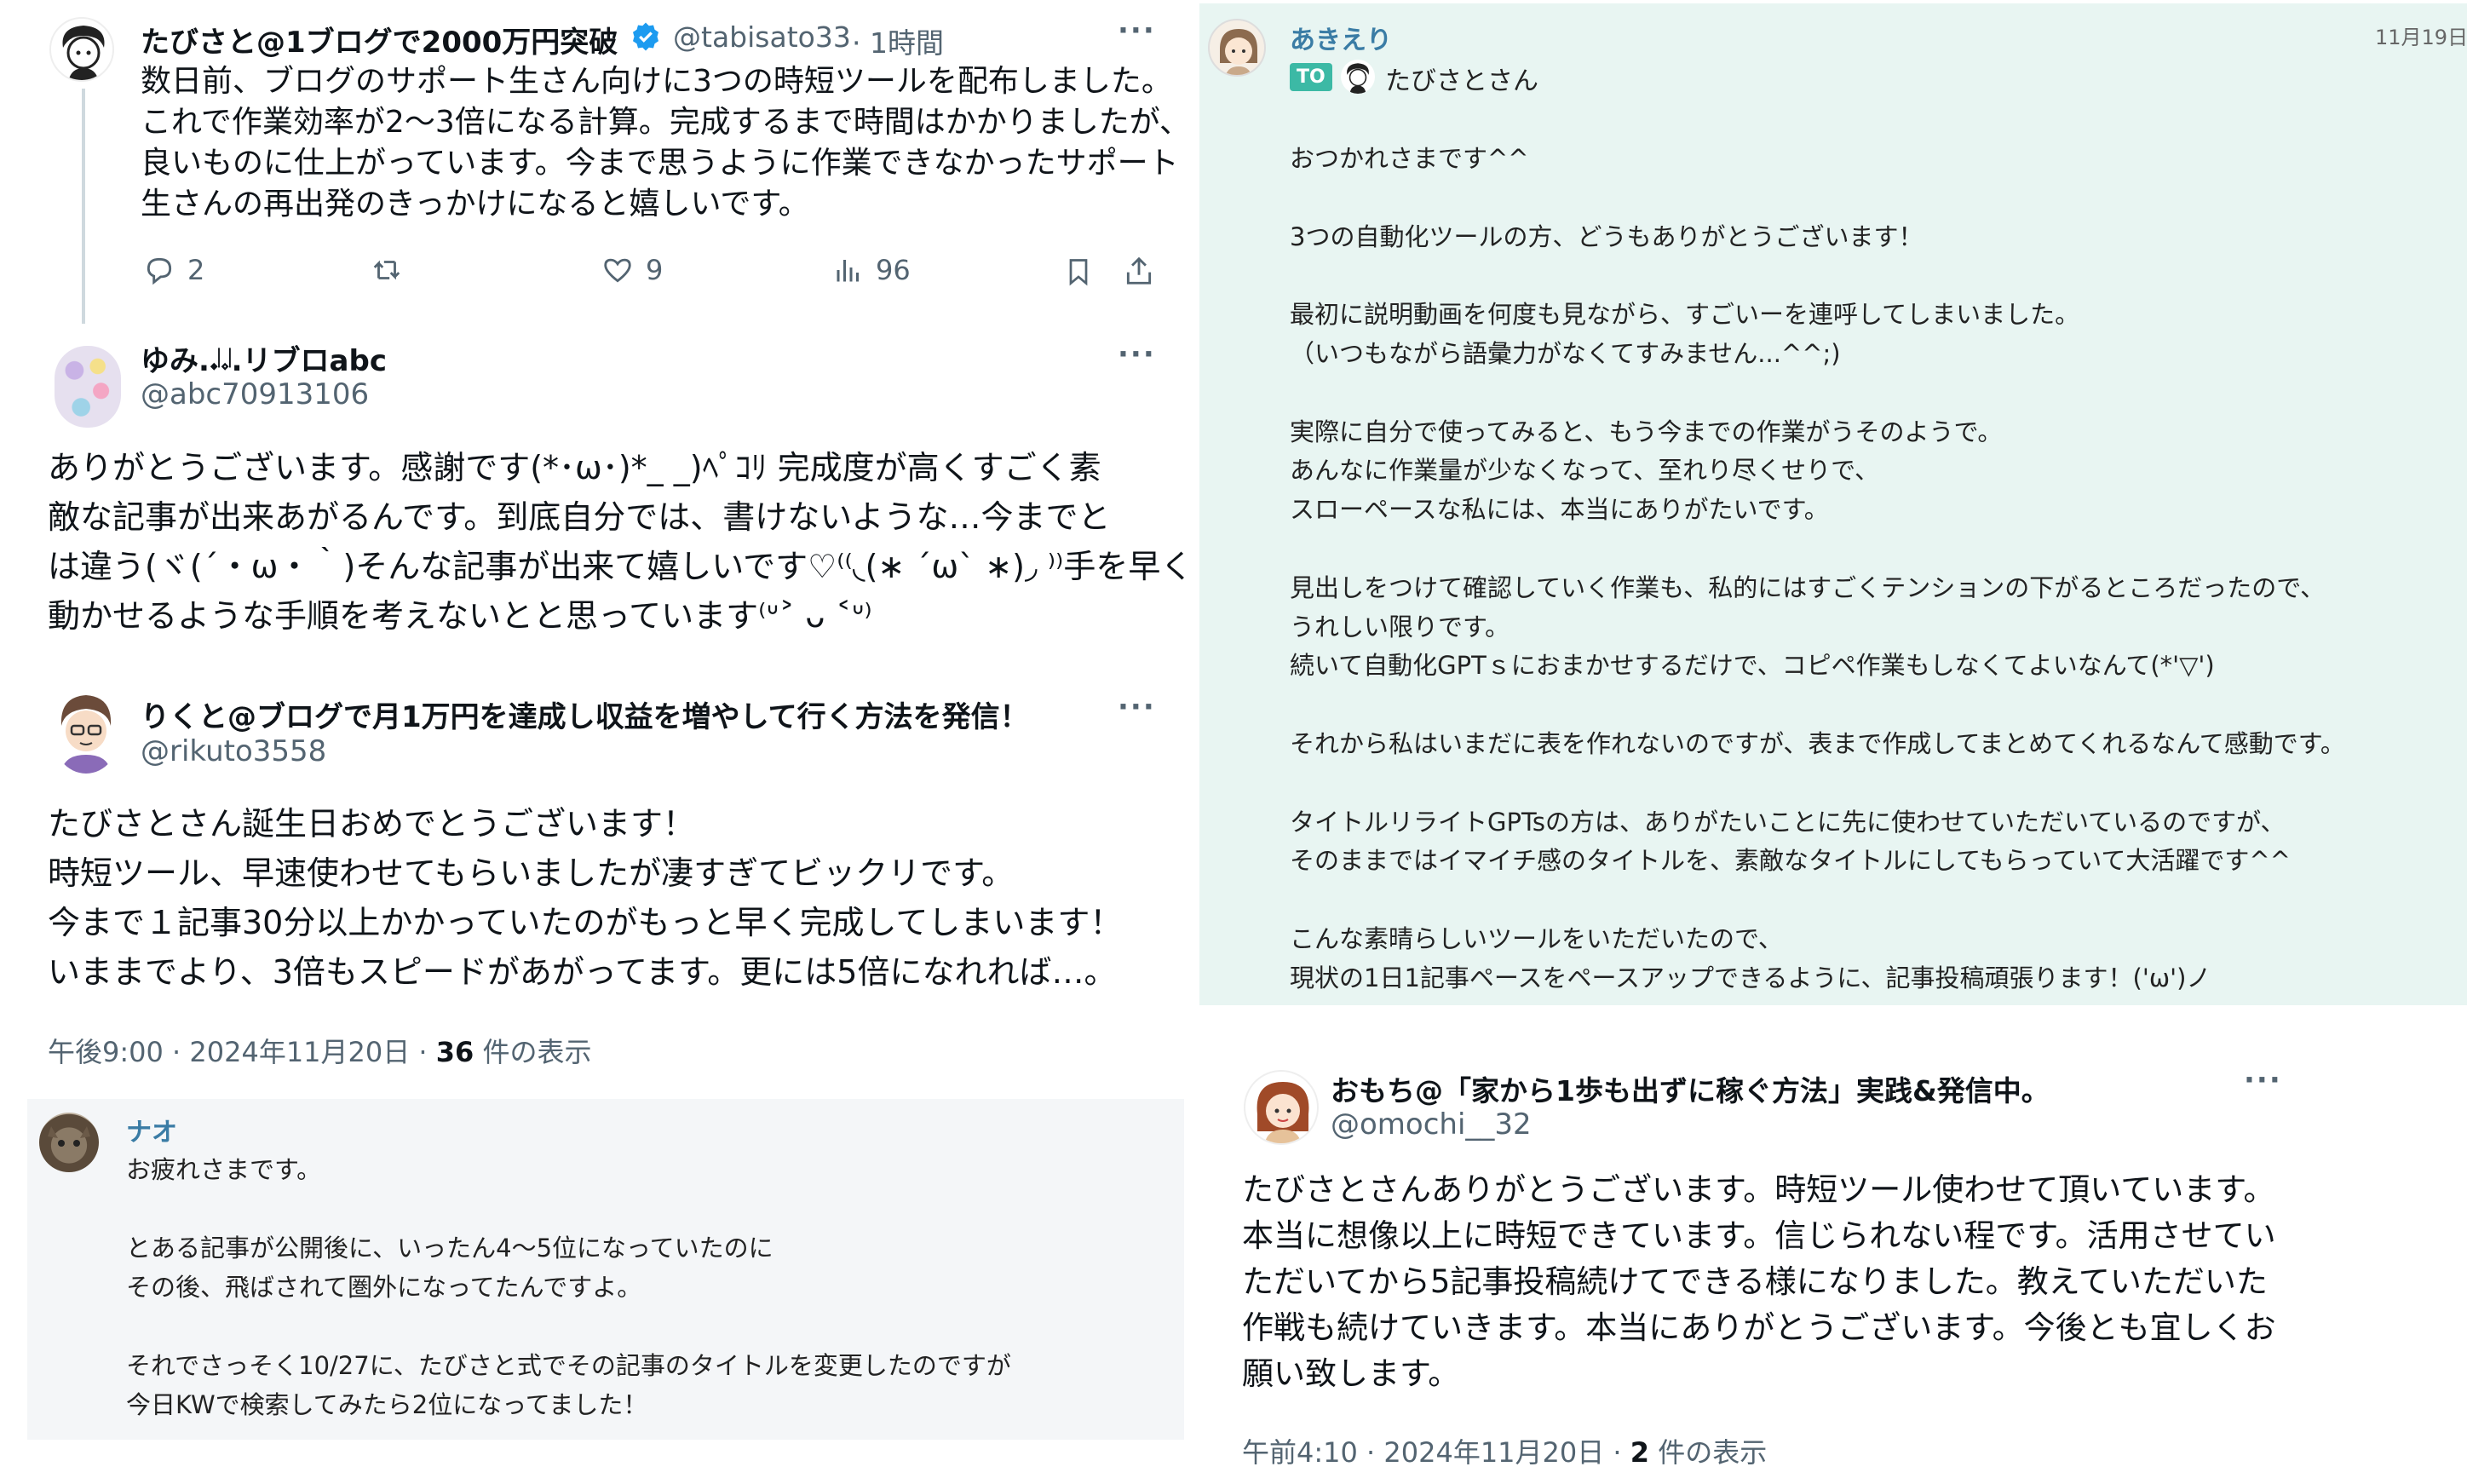  What do you see at coordinates (255, 394) in the screenshot?
I see `author-handle: @abc70913106` at bounding box center [255, 394].